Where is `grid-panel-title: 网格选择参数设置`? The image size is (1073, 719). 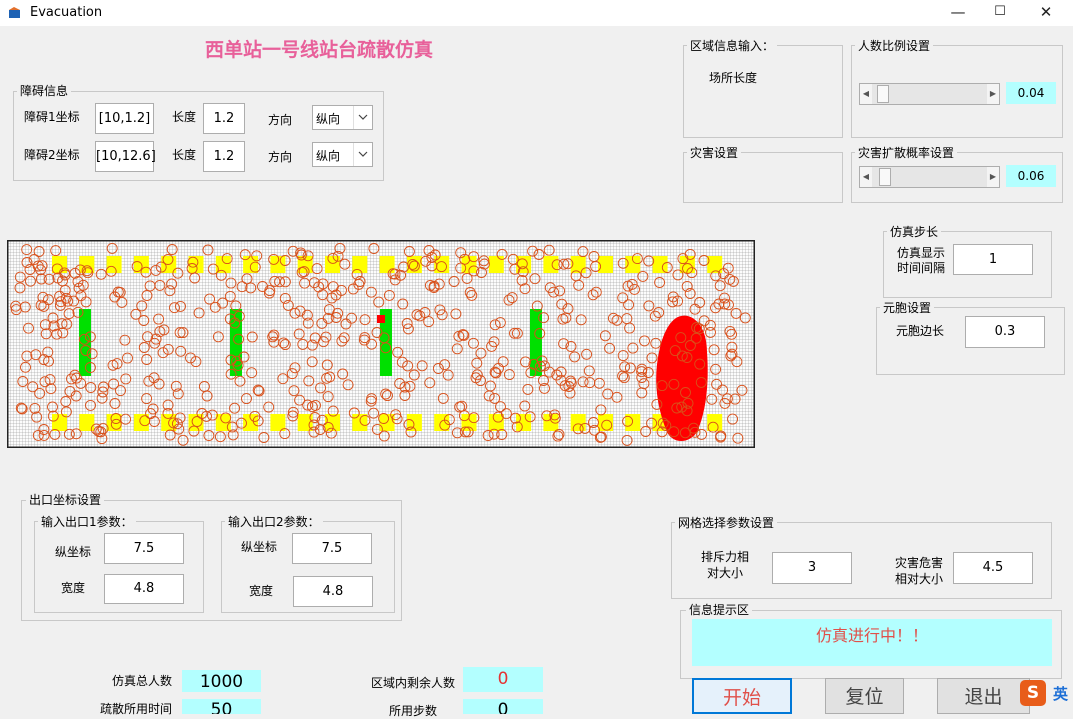
grid-panel-title: 网格选择参数设置 is located at coordinates (726, 523).